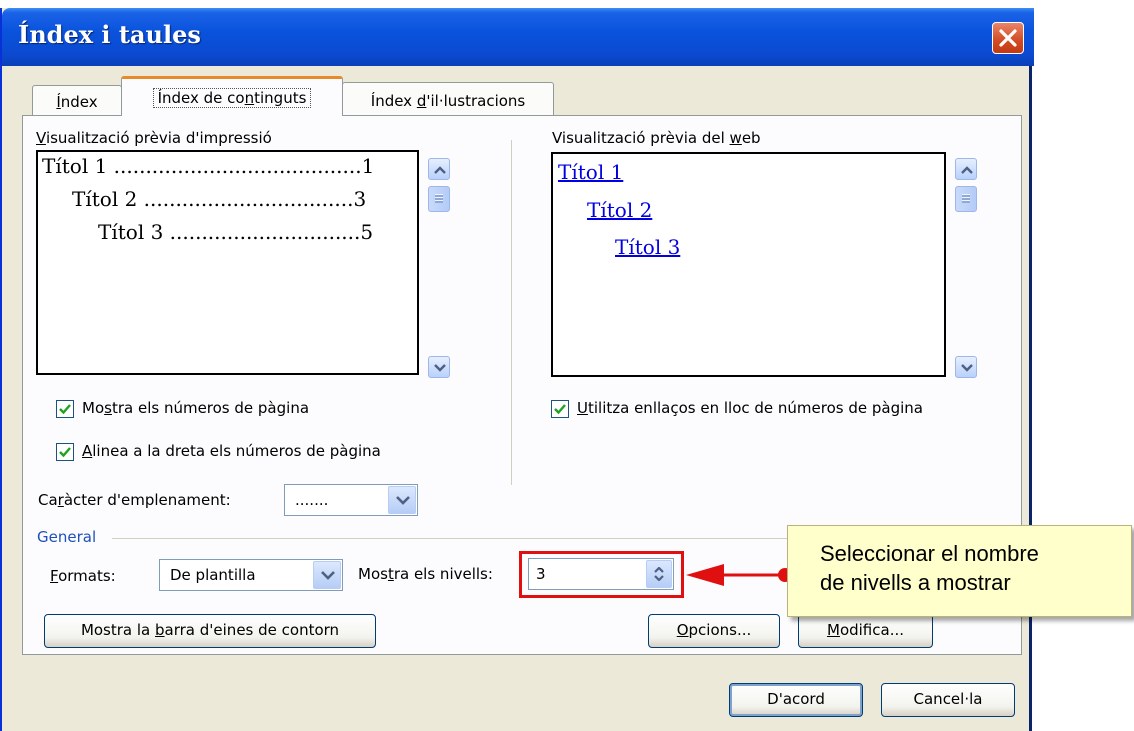 This screenshot has height=731, width=1134. Describe the element at coordinates (154, 138) in the screenshot. I see `print-preview-label: Visualització prèvia d'impressió` at that location.